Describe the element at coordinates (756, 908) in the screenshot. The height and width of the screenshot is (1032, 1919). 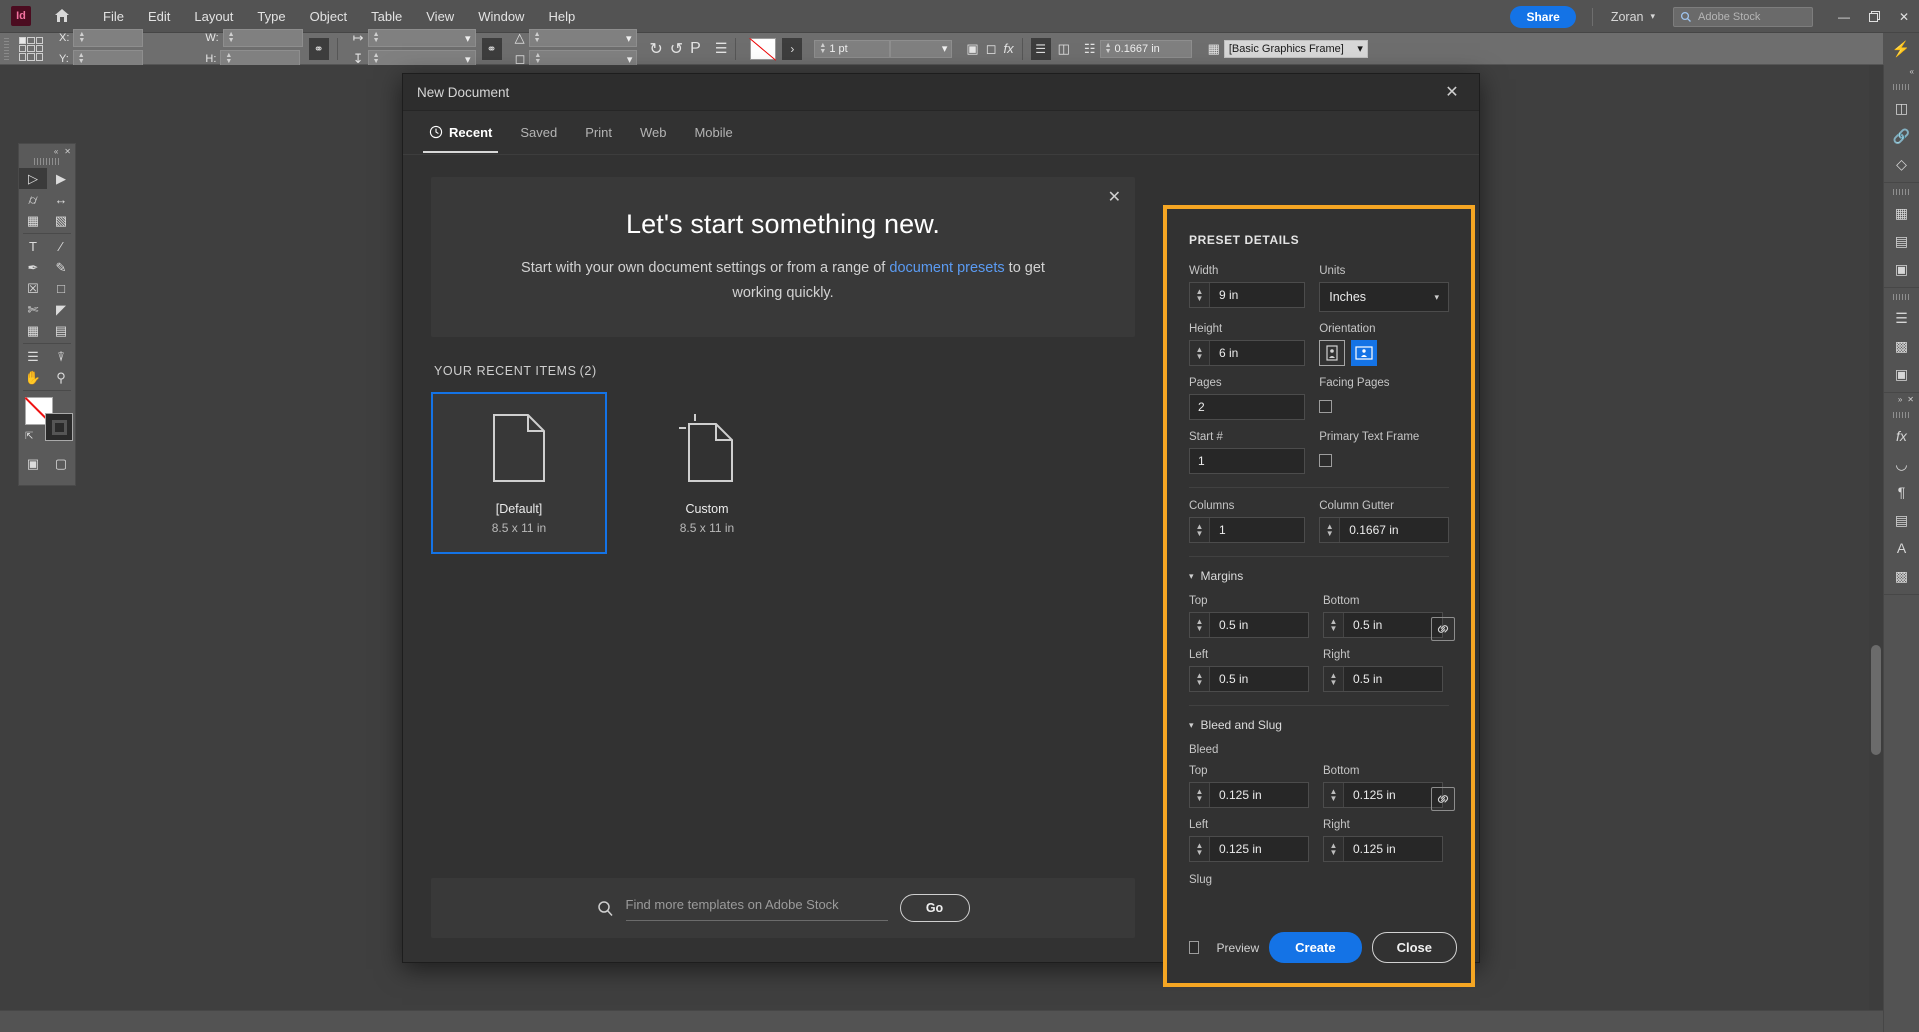
I see `template-search-input: Find more templates on Adobe Stock` at that location.